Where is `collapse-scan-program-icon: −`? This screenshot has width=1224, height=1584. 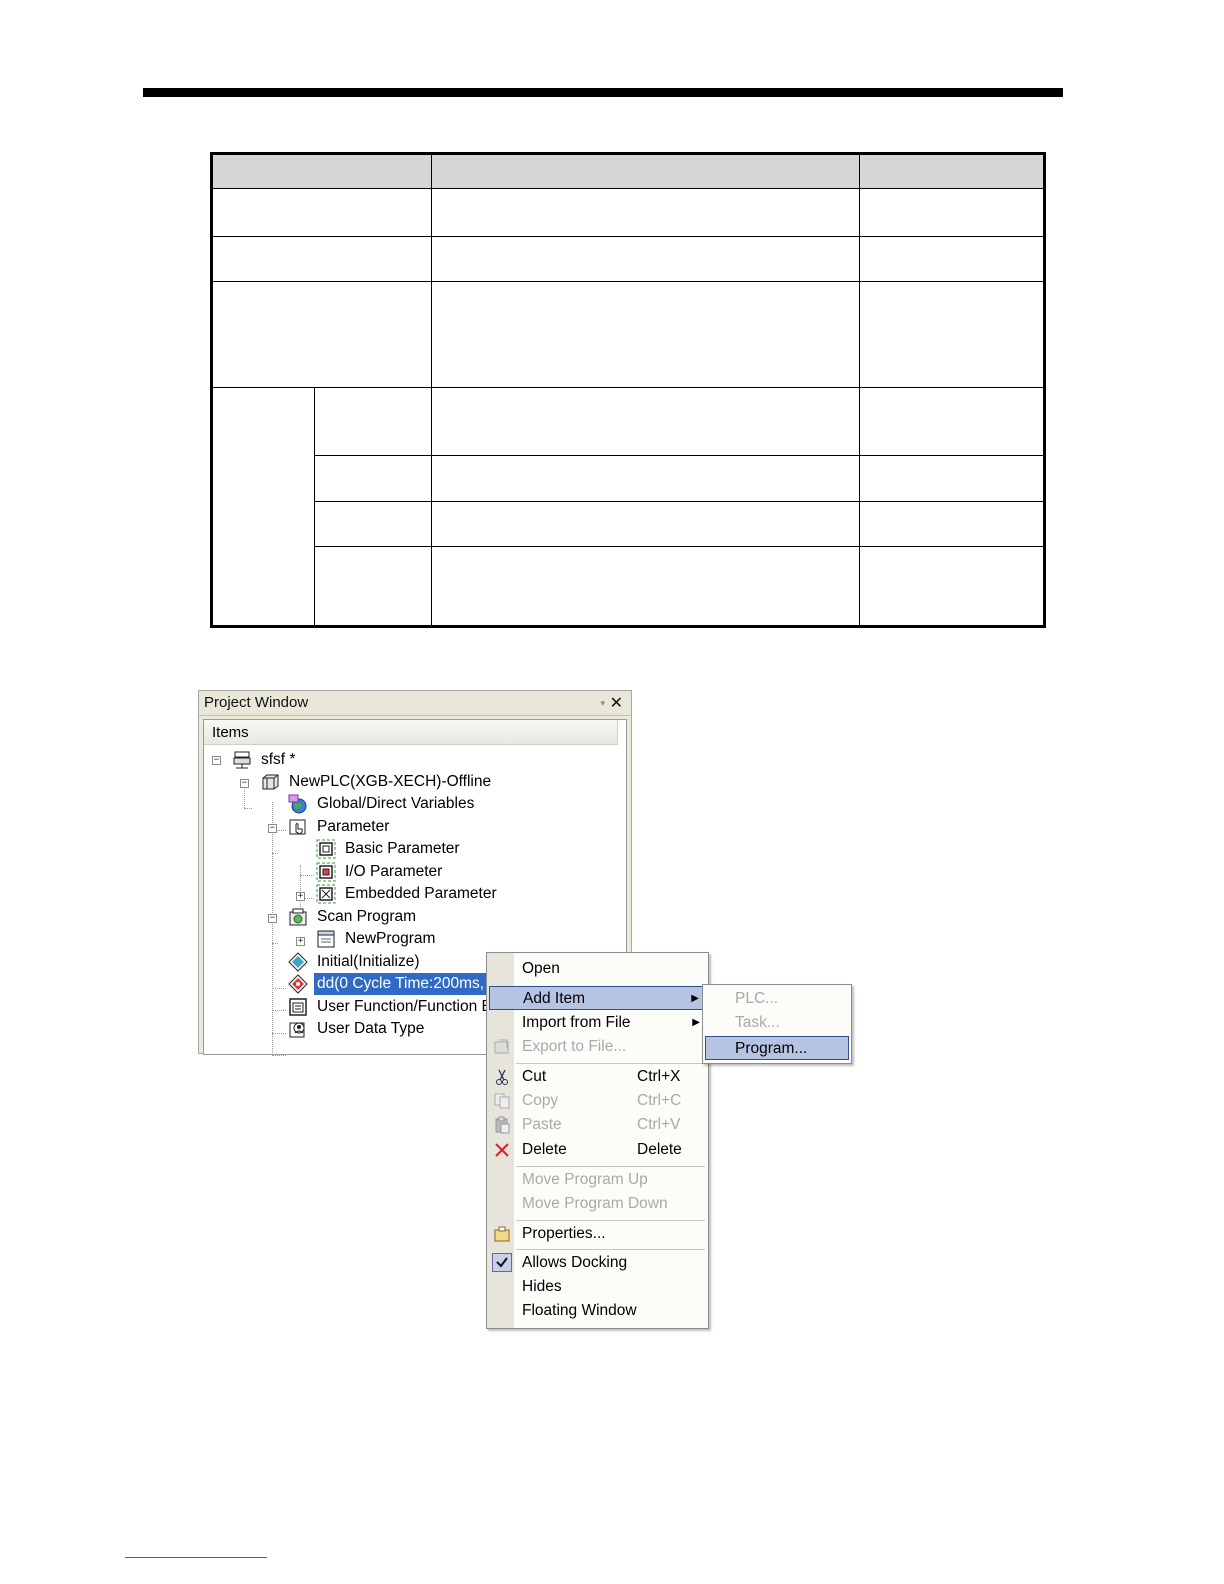
collapse-scan-program-icon: − is located at coordinates (272, 918).